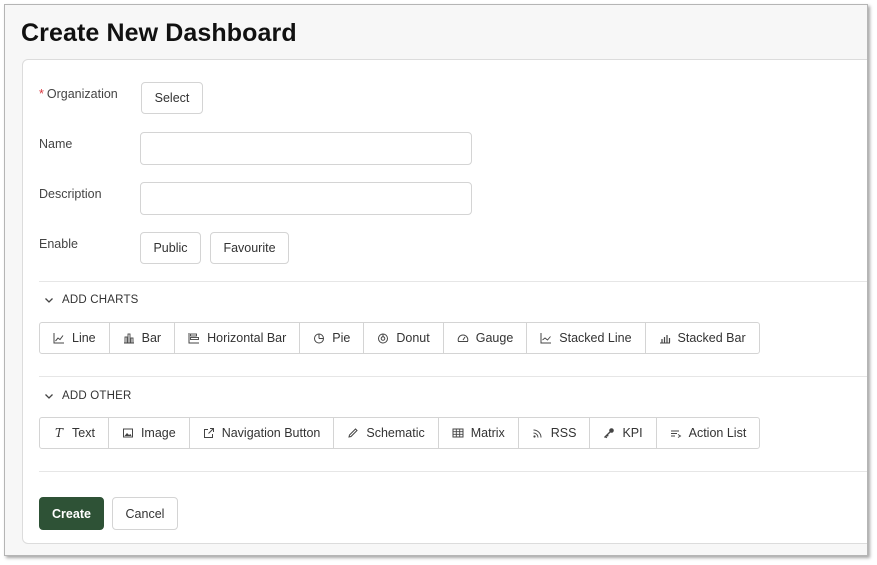 The height and width of the screenshot is (565, 877). I want to click on add-line-chart-label: Line, so click(84, 338).